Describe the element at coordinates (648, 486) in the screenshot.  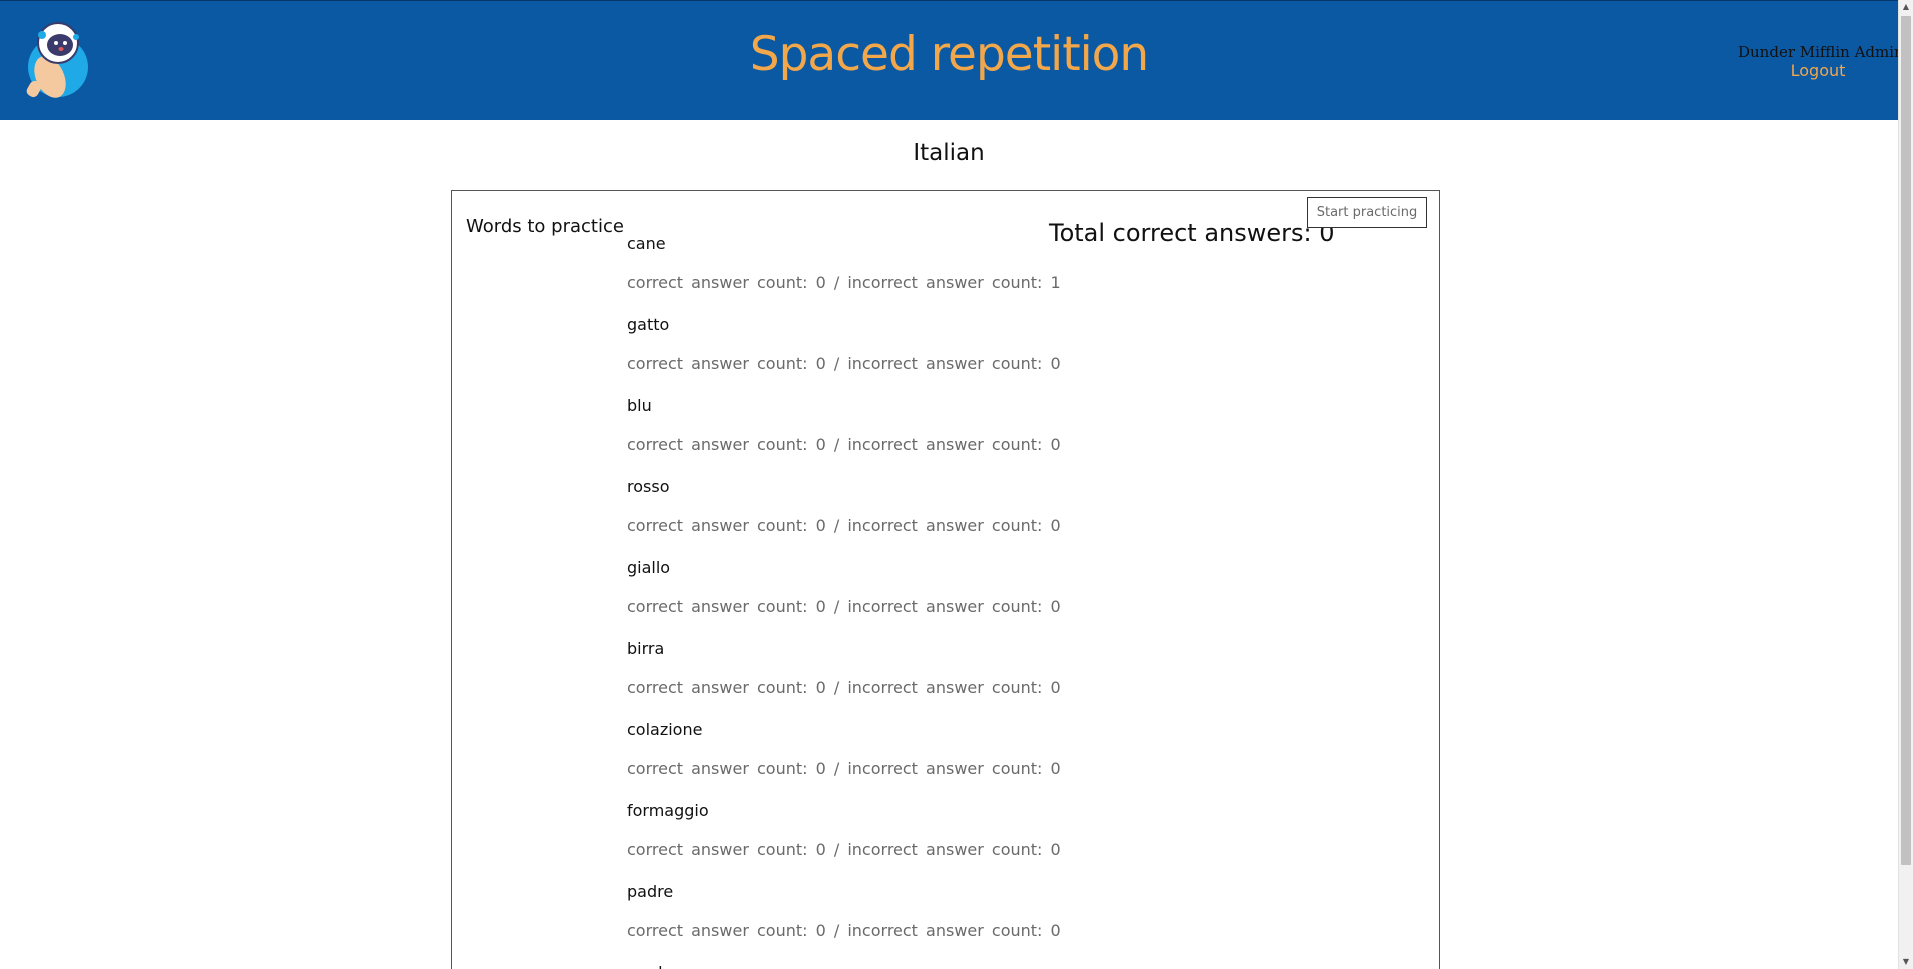
I see `word-text: rosso` at that location.